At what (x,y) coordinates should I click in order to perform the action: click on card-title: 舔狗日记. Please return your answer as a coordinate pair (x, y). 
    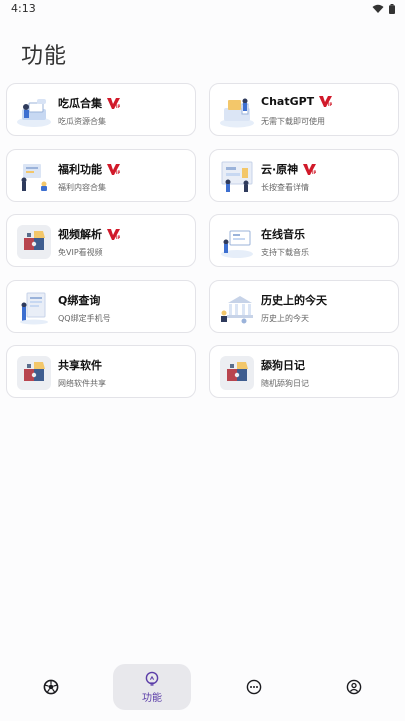
    Looking at the image, I should click on (283, 365).